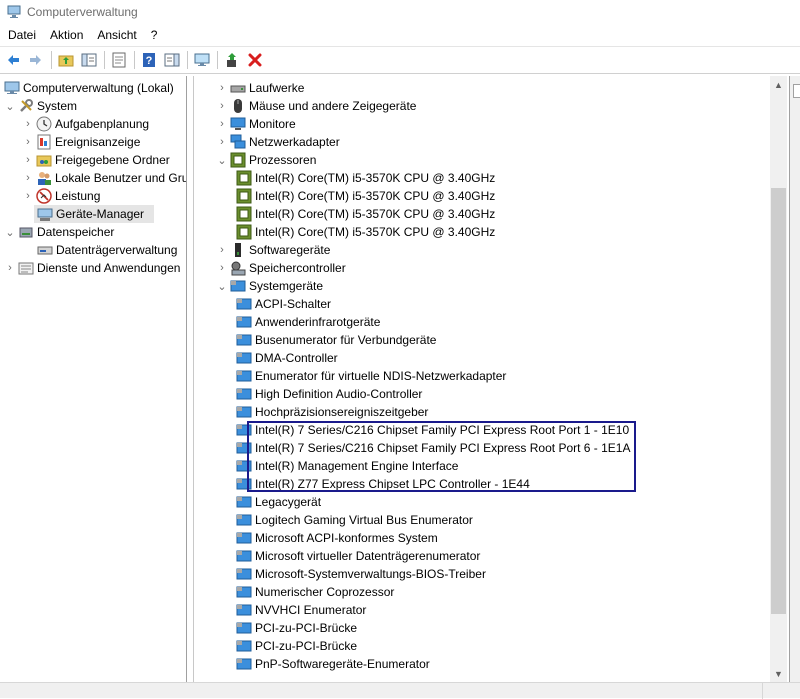 The image size is (800, 699). I want to click on properties-icon, so click(119, 60).